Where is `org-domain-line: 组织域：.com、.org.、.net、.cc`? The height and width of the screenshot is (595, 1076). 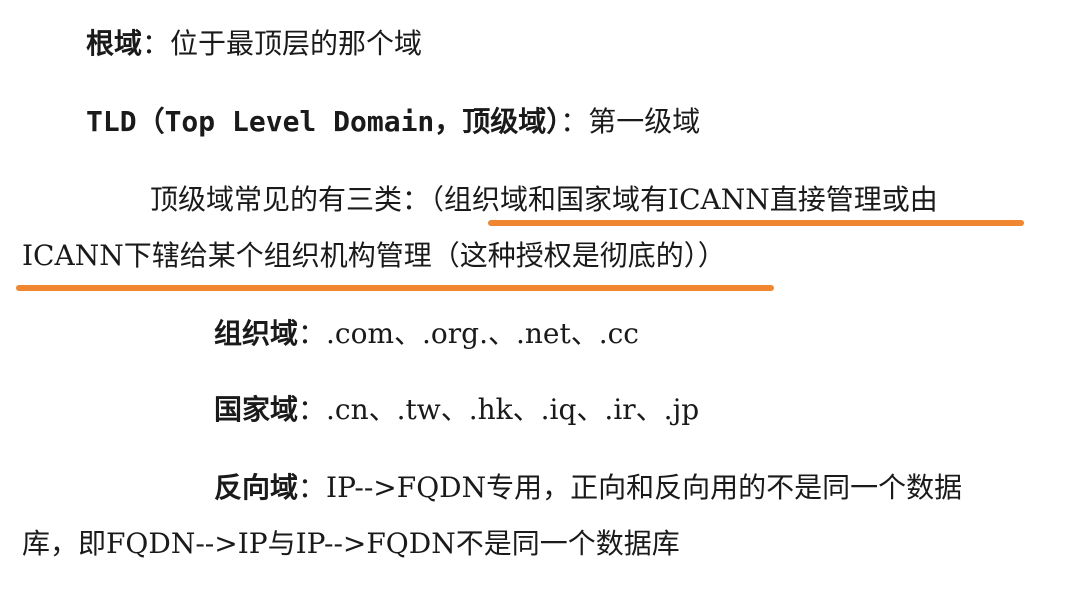 org-domain-line: 组织域：.com、.org.、.net、.cc is located at coordinates (426, 334).